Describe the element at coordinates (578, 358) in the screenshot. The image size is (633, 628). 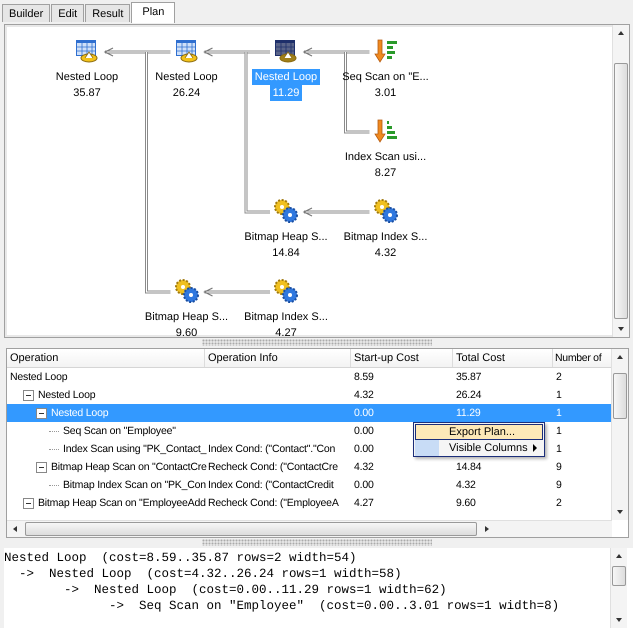
I see `column-header: Number of` at that location.